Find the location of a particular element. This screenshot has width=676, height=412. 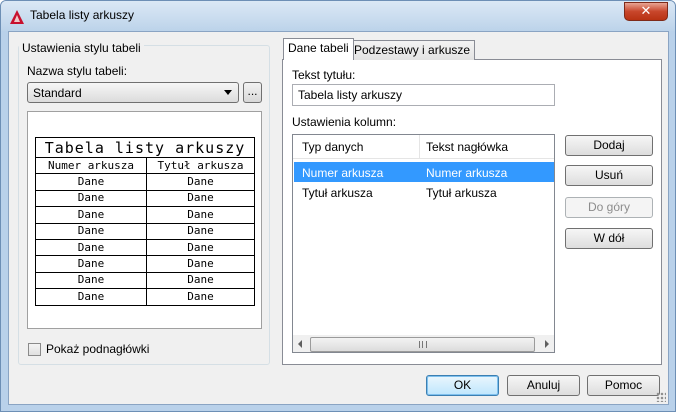

resize-grip-icon is located at coordinates (661, 397).